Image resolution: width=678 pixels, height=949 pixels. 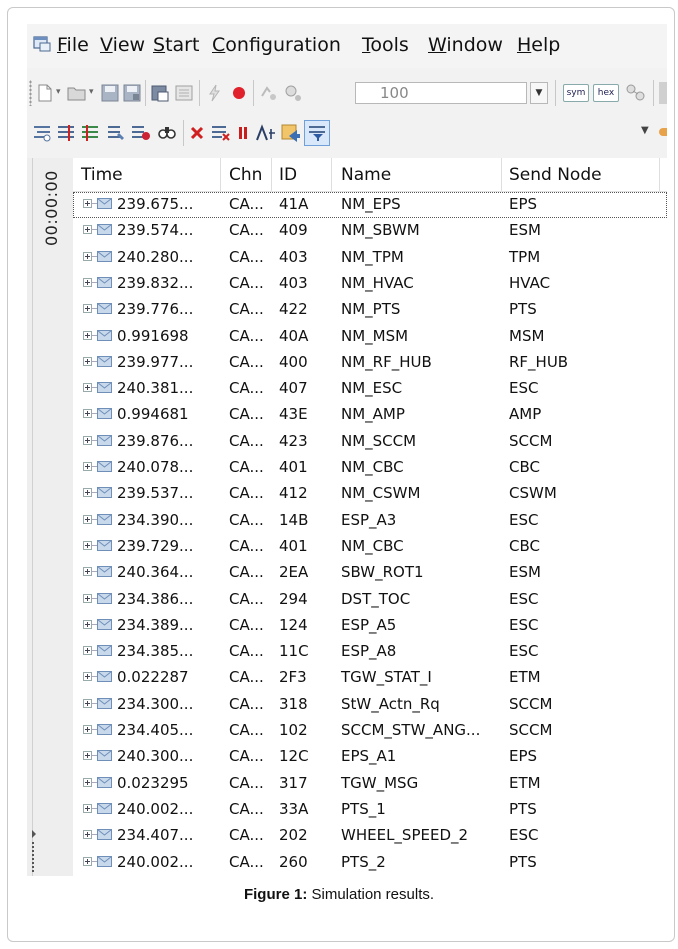 What do you see at coordinates (370, 784) in the screenshot?
I see `table-row: 0.023295 CA... 317 TGW_MSG ETM` at bounding box center [370, 784].